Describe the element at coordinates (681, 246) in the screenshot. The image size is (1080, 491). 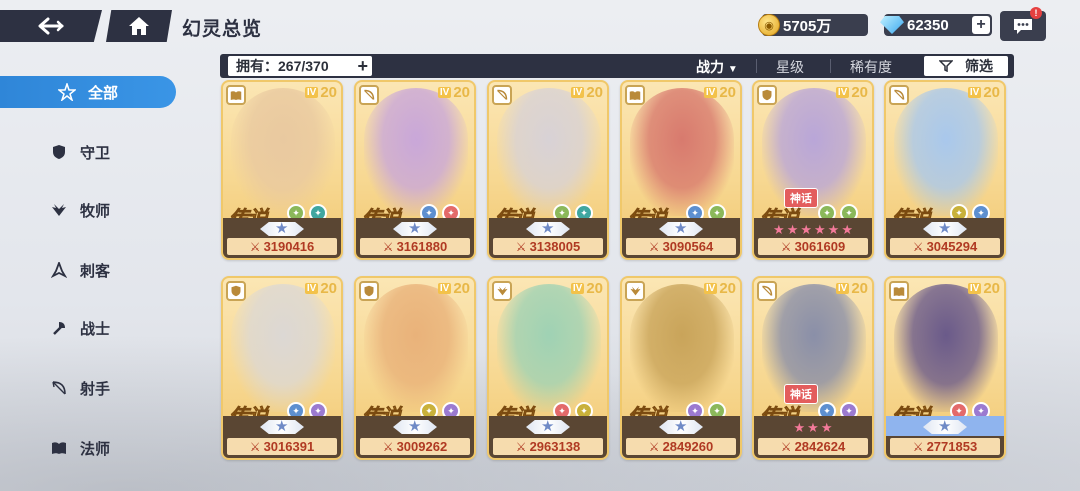
I see `combat-power: ⚔ 3090564` at that location.